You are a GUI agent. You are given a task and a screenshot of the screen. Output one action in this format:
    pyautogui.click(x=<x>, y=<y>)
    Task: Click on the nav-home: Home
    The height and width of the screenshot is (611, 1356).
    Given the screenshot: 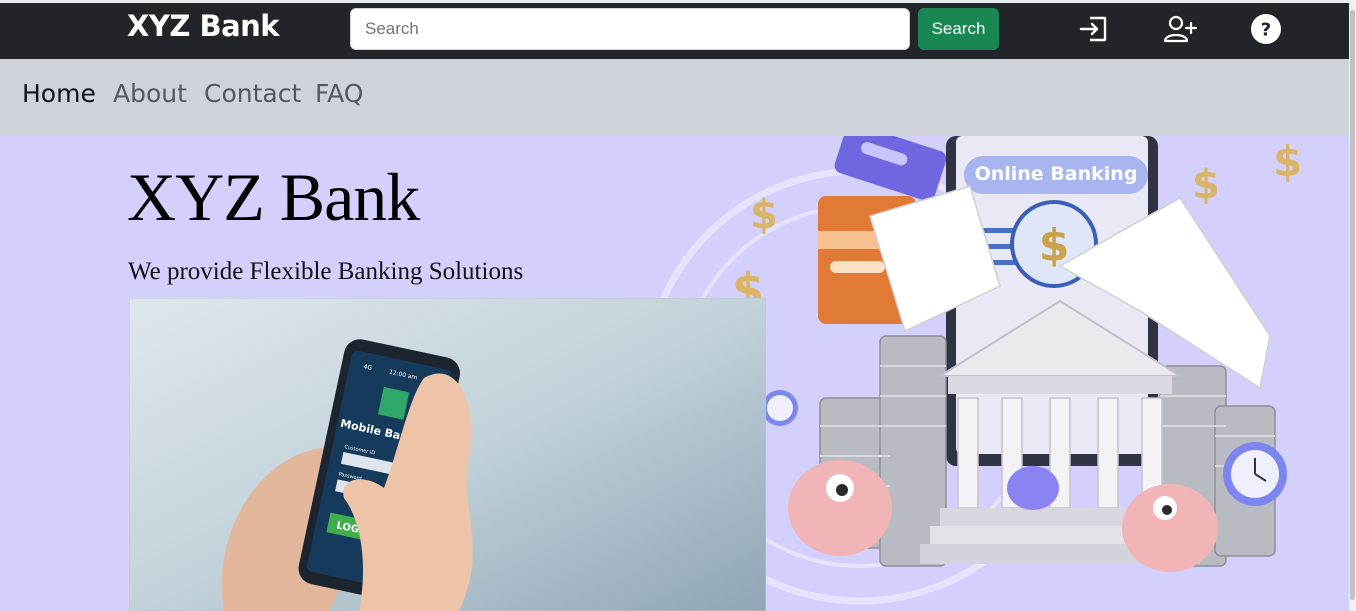 What is the action you would take?
    pyautogui.click(x=59, y=93)
    